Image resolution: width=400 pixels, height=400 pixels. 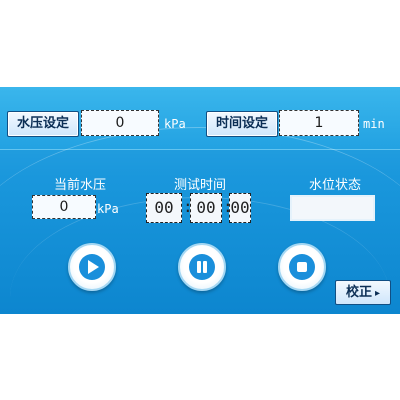 What do you see at coordinates (240, 208) in the screenshot?
I see `test-time-seconds: 00` at bounding box center [240, 208].